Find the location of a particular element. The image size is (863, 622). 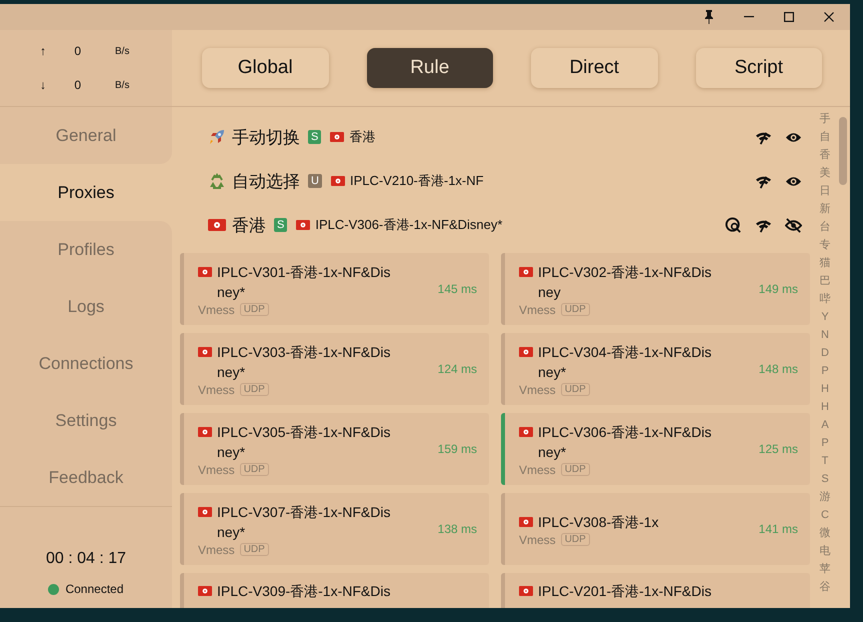

index-letter: Y is located at coordinates (825, 317).